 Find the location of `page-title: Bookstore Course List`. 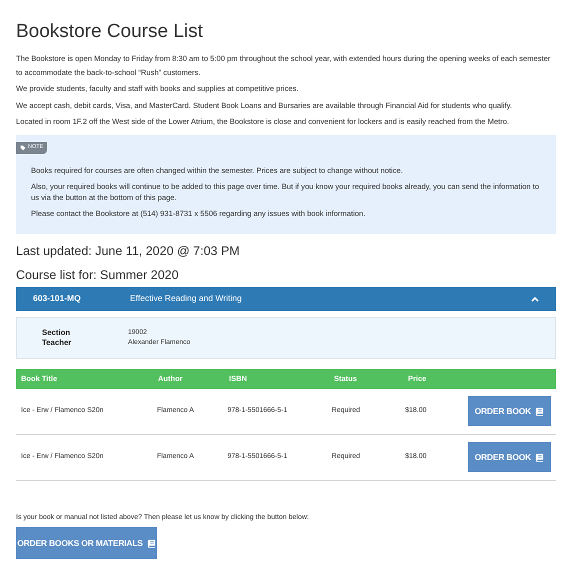

page-title: Bookstore Course List is located at coordinates (110, 32).